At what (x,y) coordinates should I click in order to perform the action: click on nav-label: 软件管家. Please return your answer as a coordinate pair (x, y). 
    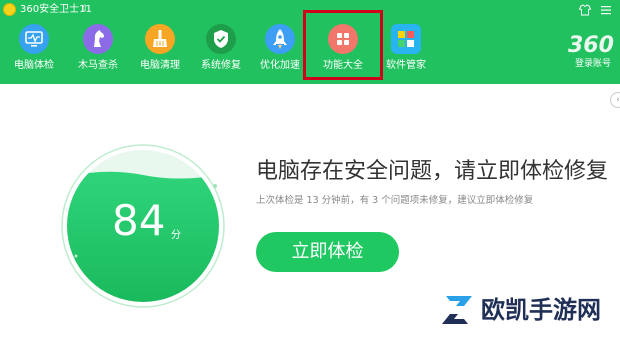
    Looking at the image, I should click on (406, 65).